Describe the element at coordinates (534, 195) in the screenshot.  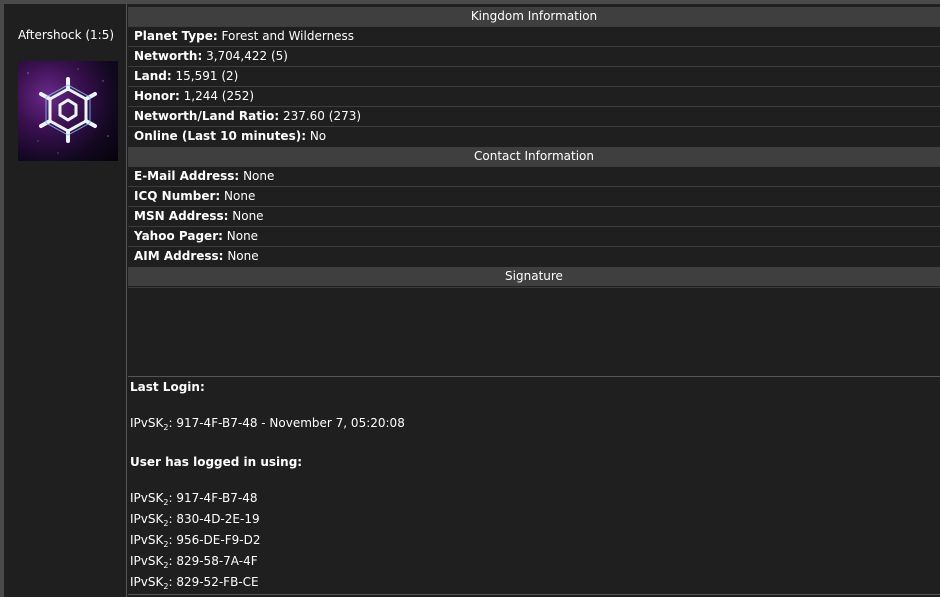
I see `row-icq: ICQ Number: None` at that location.